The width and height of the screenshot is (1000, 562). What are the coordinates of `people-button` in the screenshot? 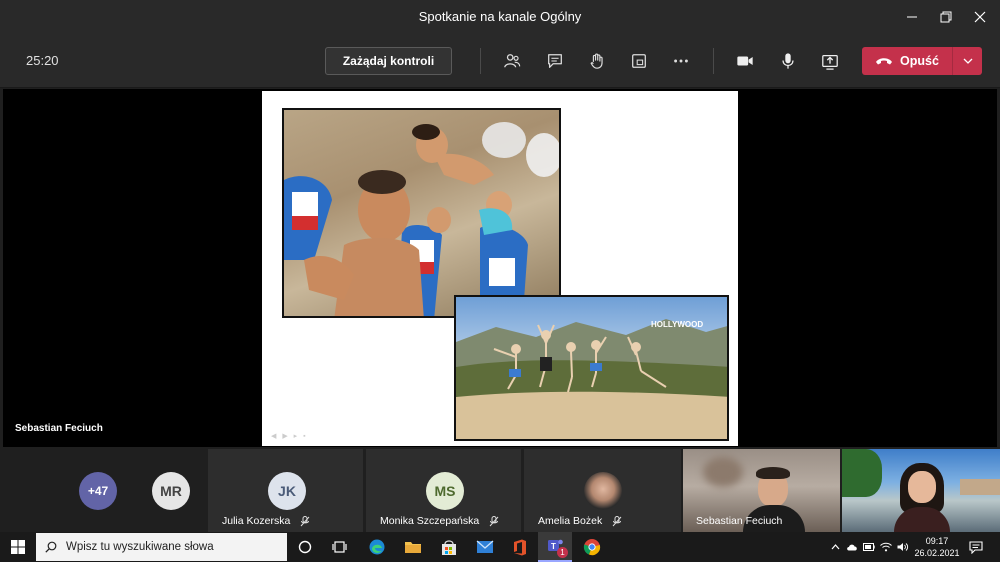 It's located at (512, 61).